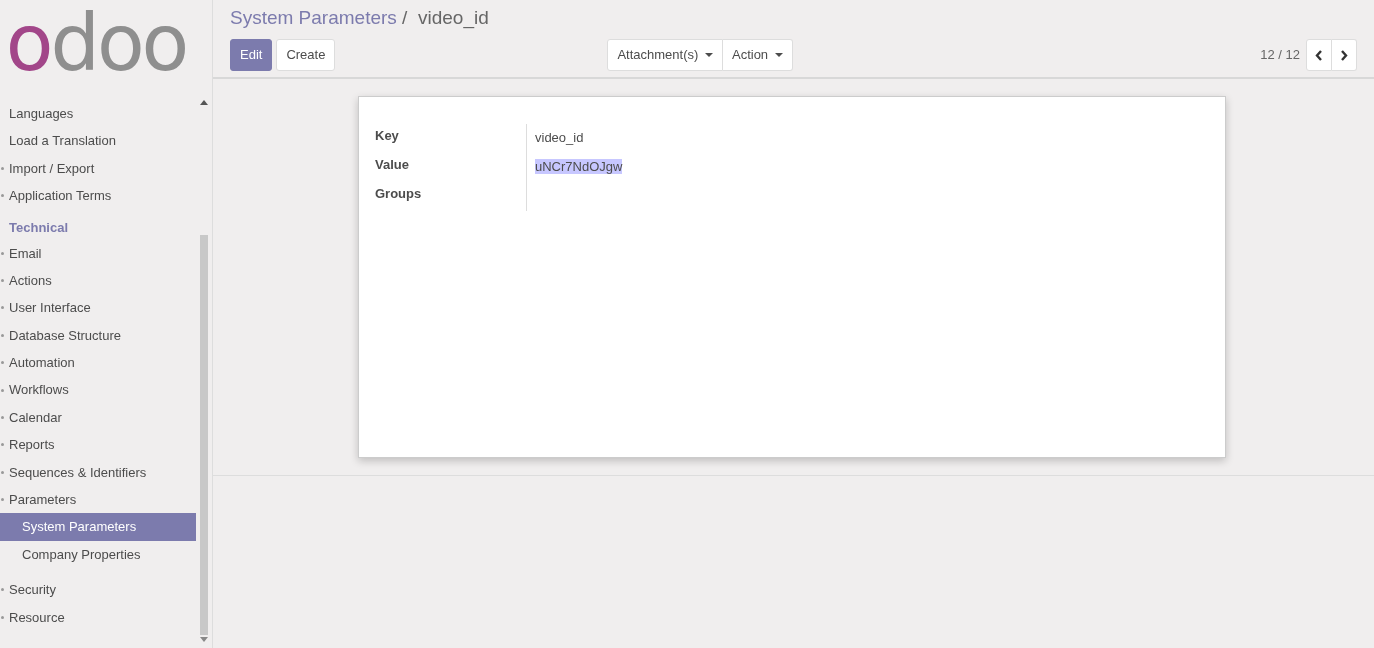  Describe the element at coordinates (453, 17) in the screenshot. I see `record-title: video_id` at that location.